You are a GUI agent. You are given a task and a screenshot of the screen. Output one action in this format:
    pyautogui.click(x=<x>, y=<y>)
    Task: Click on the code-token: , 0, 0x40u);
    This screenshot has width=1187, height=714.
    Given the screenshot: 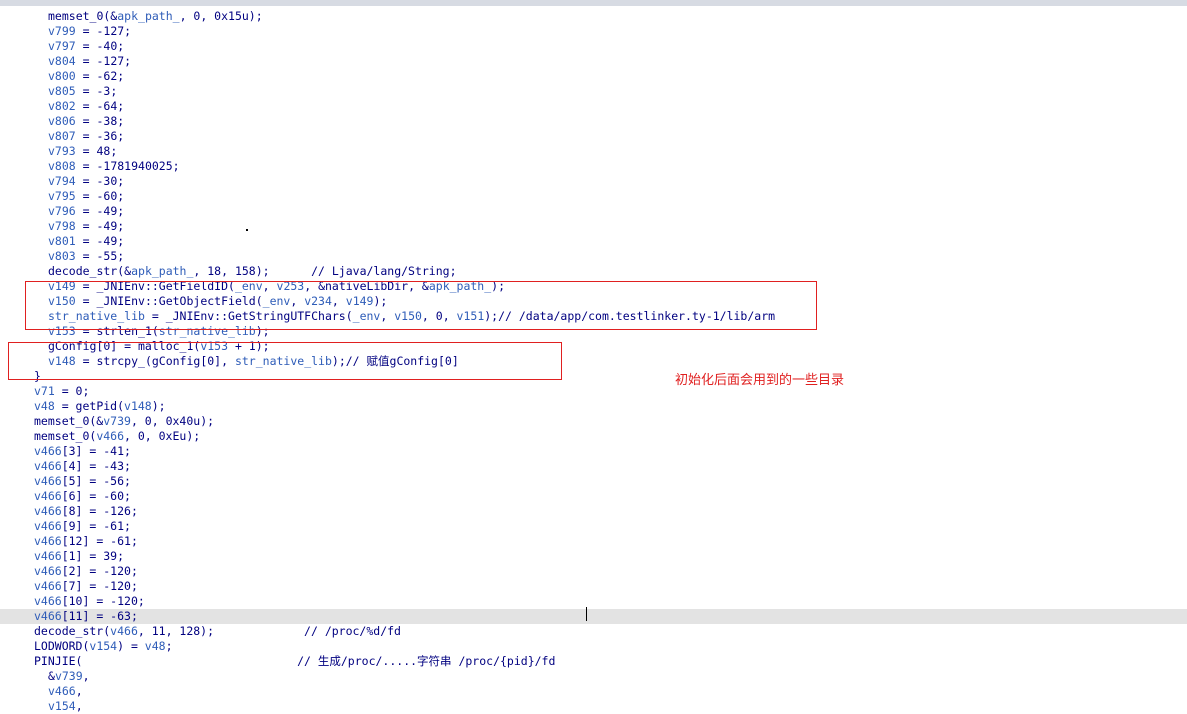 What is the action you would take?
    pyautogui.click(x=172, y=421)
    